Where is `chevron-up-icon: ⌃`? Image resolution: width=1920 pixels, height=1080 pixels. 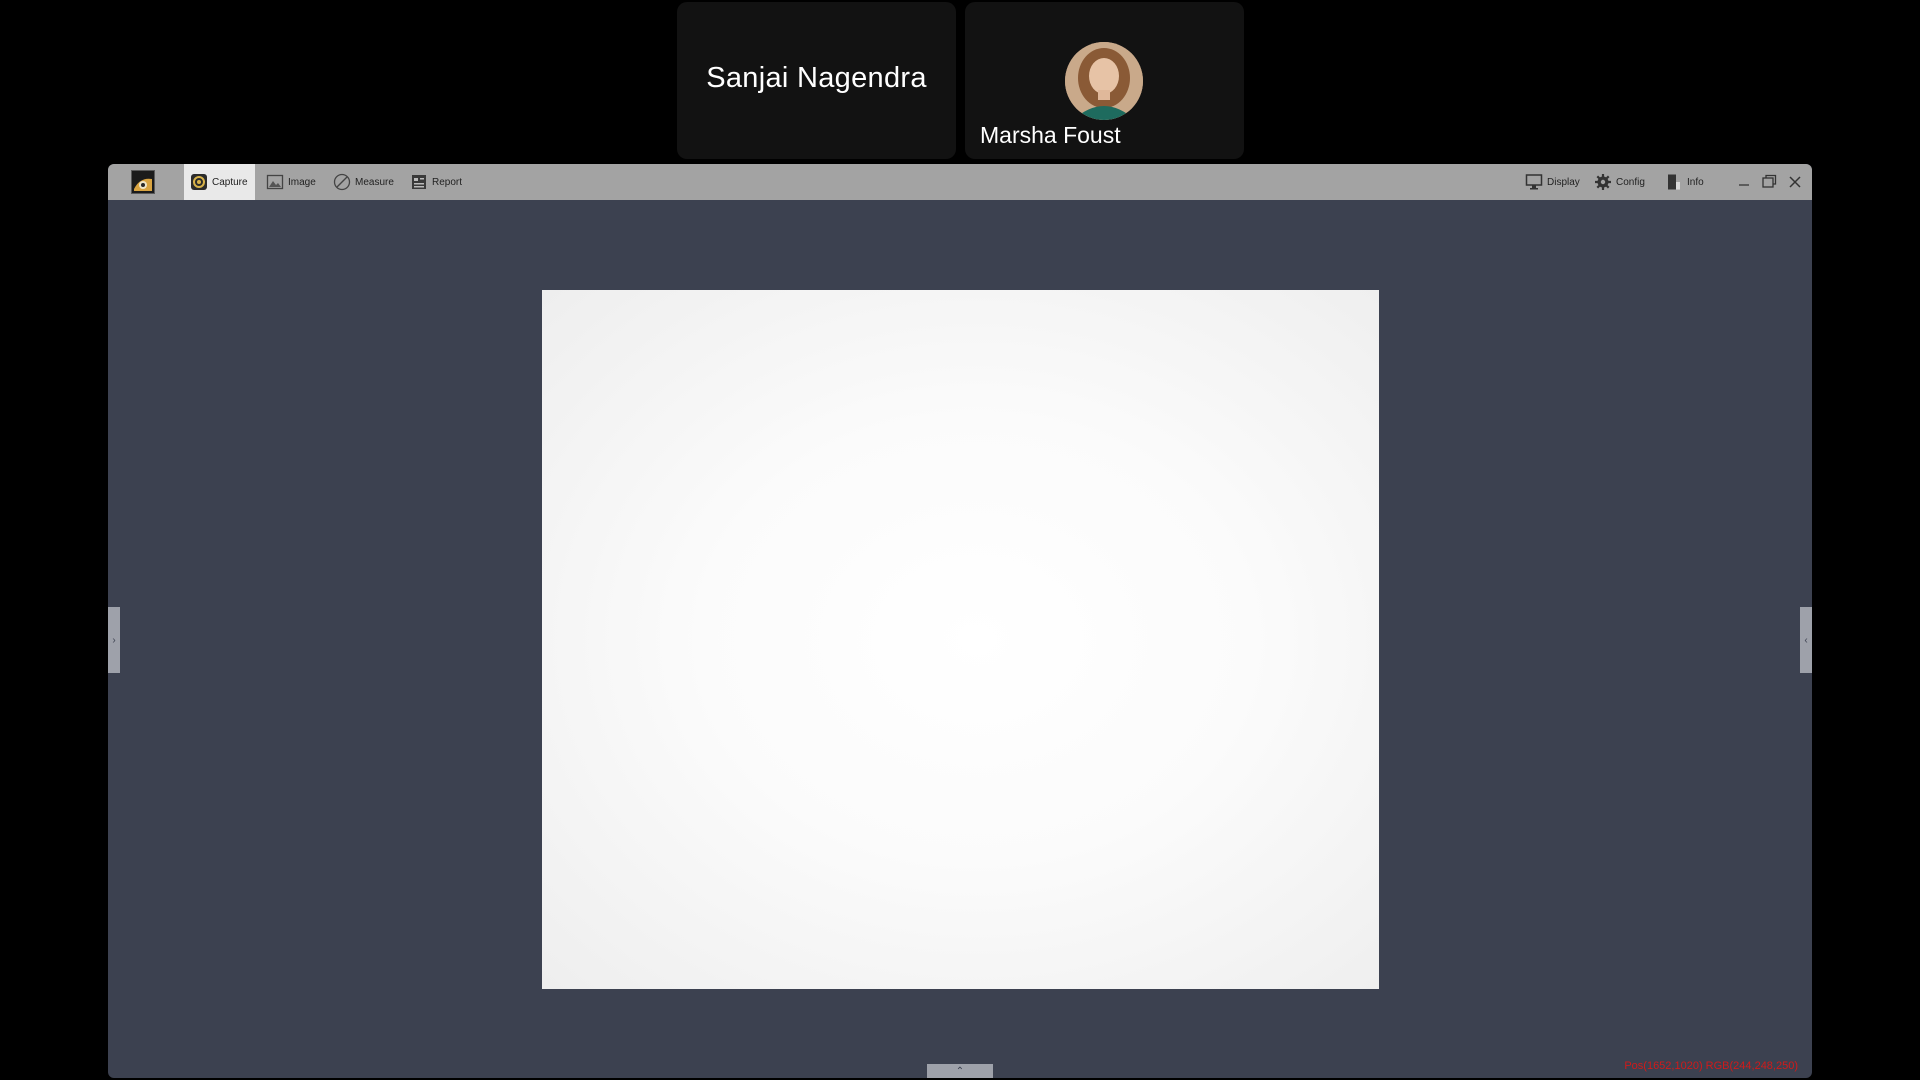 chevron-up-icon: ⌃ is located at coordinates (960, 1071).